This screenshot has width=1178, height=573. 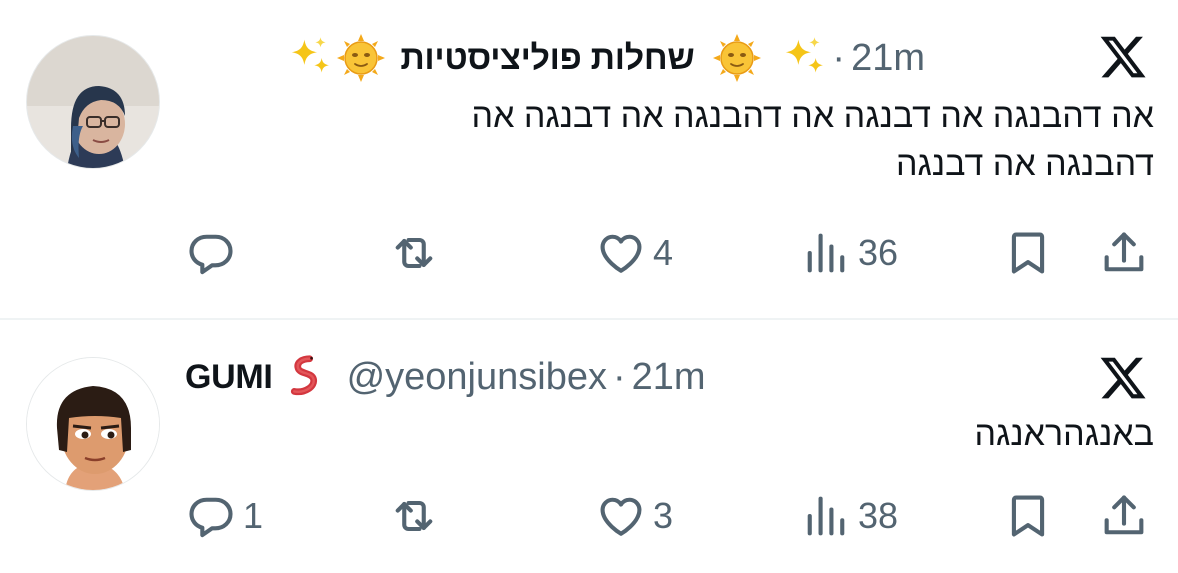 I want to click on tweet-text-line: דהבנגה אה דבנגה, so click(x=1025, y=164).